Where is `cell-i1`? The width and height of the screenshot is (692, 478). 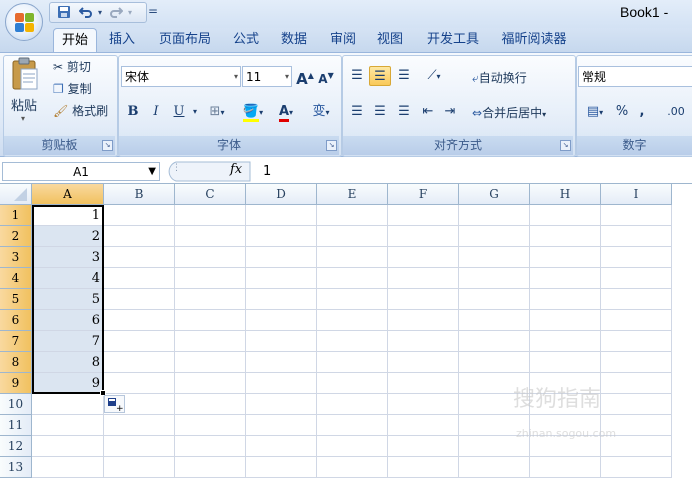
cell-i1 is located at coordinates (636, 215).